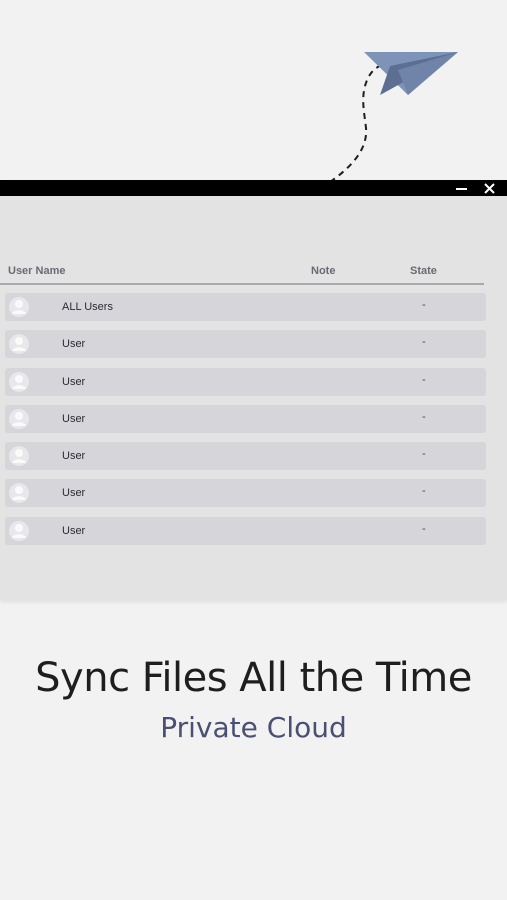  Describe the element at coordinates (242, 275) in the screenshot. I see `table-header: User Name Note State` at that location.